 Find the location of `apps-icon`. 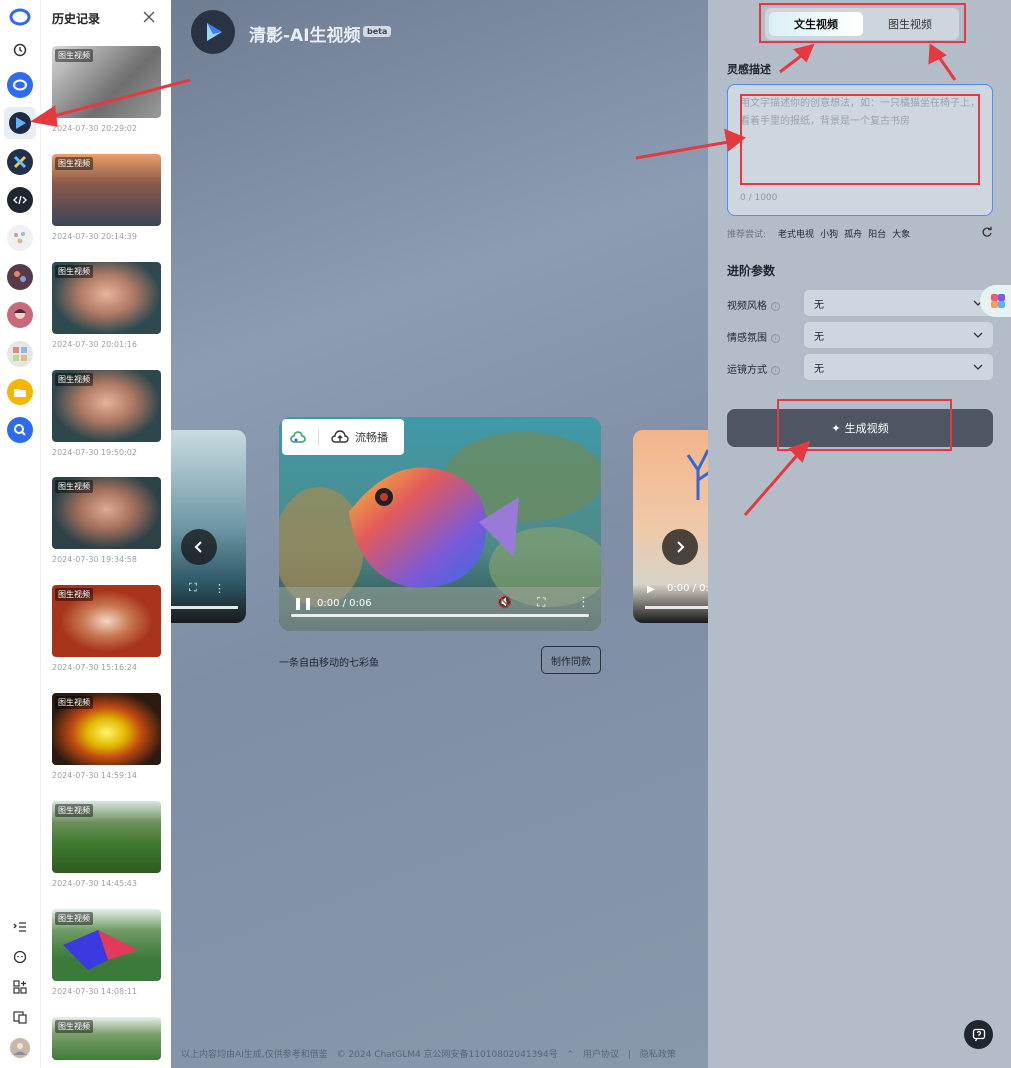

apps-icon is located at coordinates (20, 987).